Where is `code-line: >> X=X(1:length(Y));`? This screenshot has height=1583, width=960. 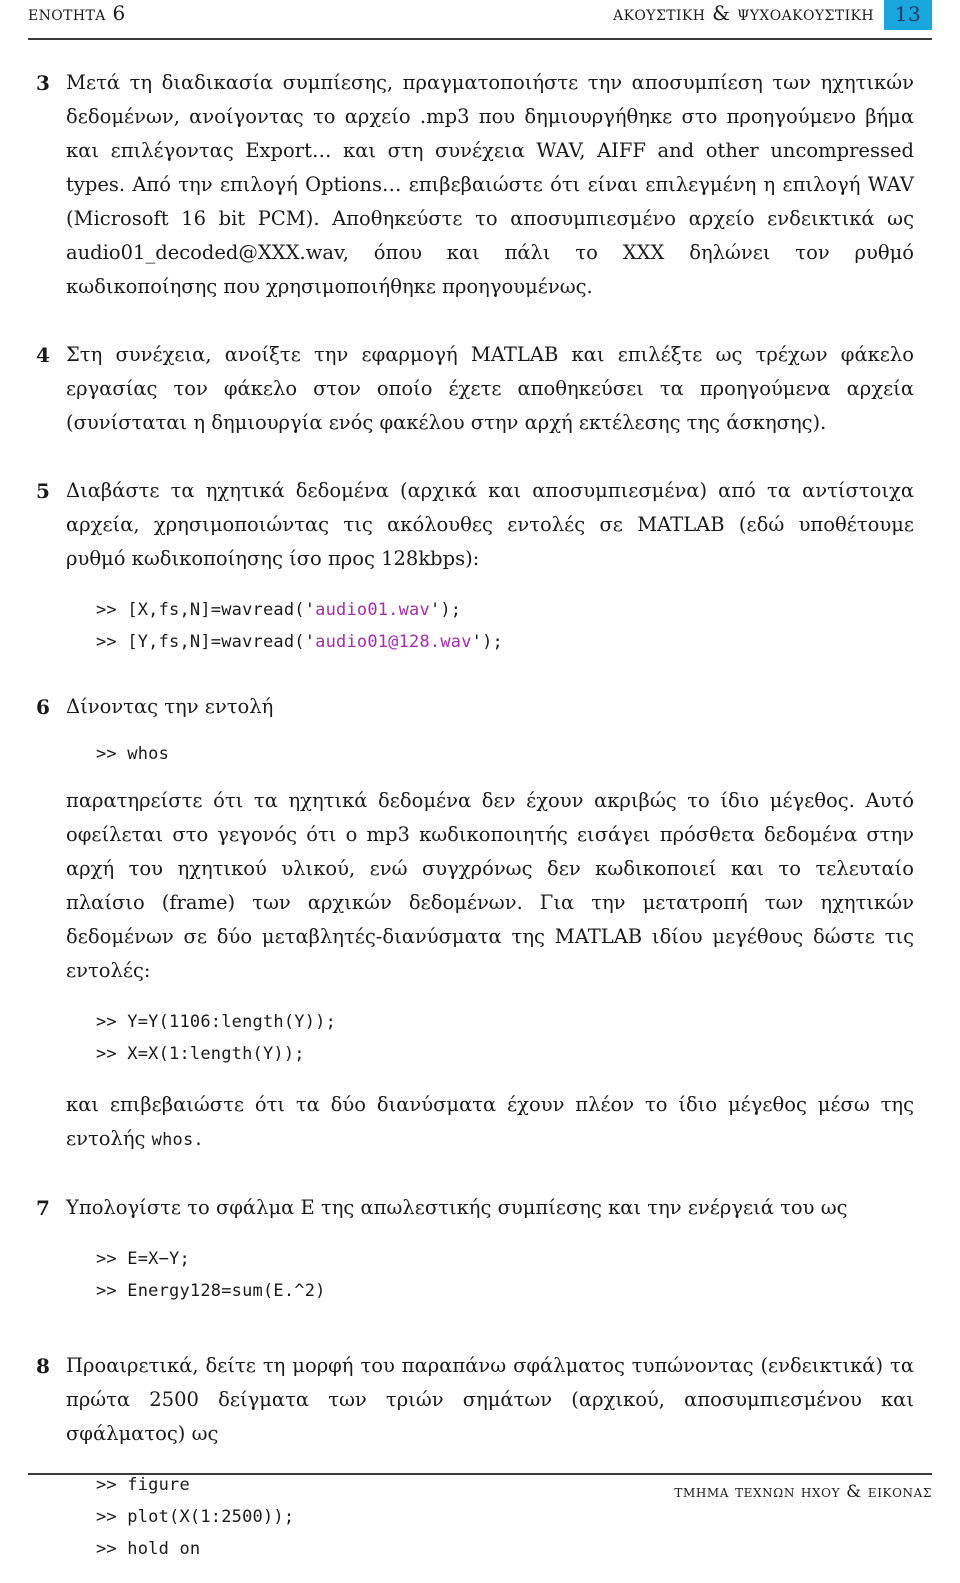
code-line: >> X=X(1:length(Y)); is located at coordinates (200, 1054).